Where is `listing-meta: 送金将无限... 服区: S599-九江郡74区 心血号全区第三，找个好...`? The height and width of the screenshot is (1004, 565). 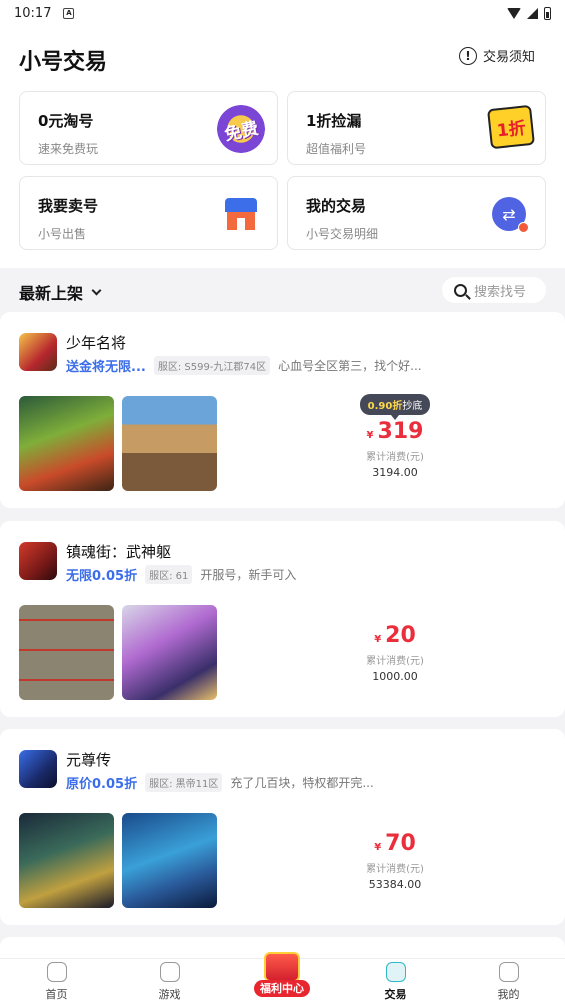 listing-meta: 送金将无限... 服区: S599-九江郡74区 心血号全区第三，找个好... is located at coordinates (244, 365).